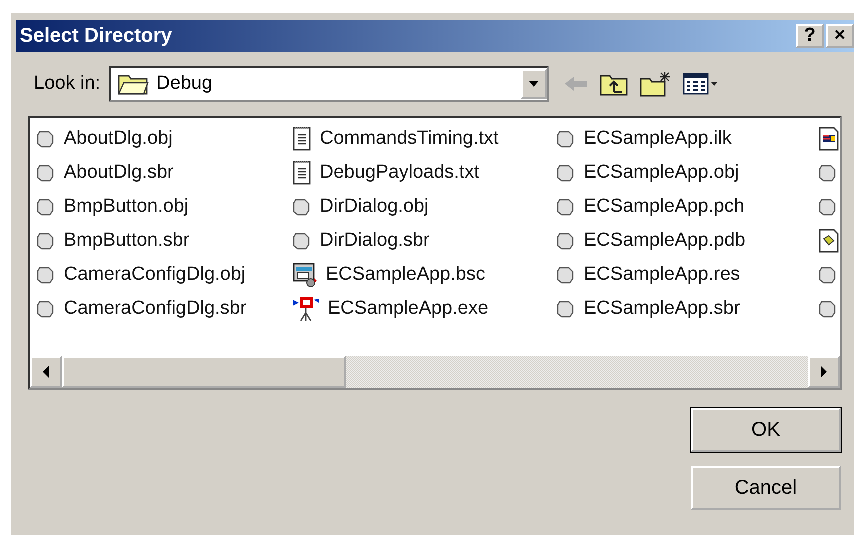 The image size is (854, 535). I want to click on window-icon, so click(305, 275).